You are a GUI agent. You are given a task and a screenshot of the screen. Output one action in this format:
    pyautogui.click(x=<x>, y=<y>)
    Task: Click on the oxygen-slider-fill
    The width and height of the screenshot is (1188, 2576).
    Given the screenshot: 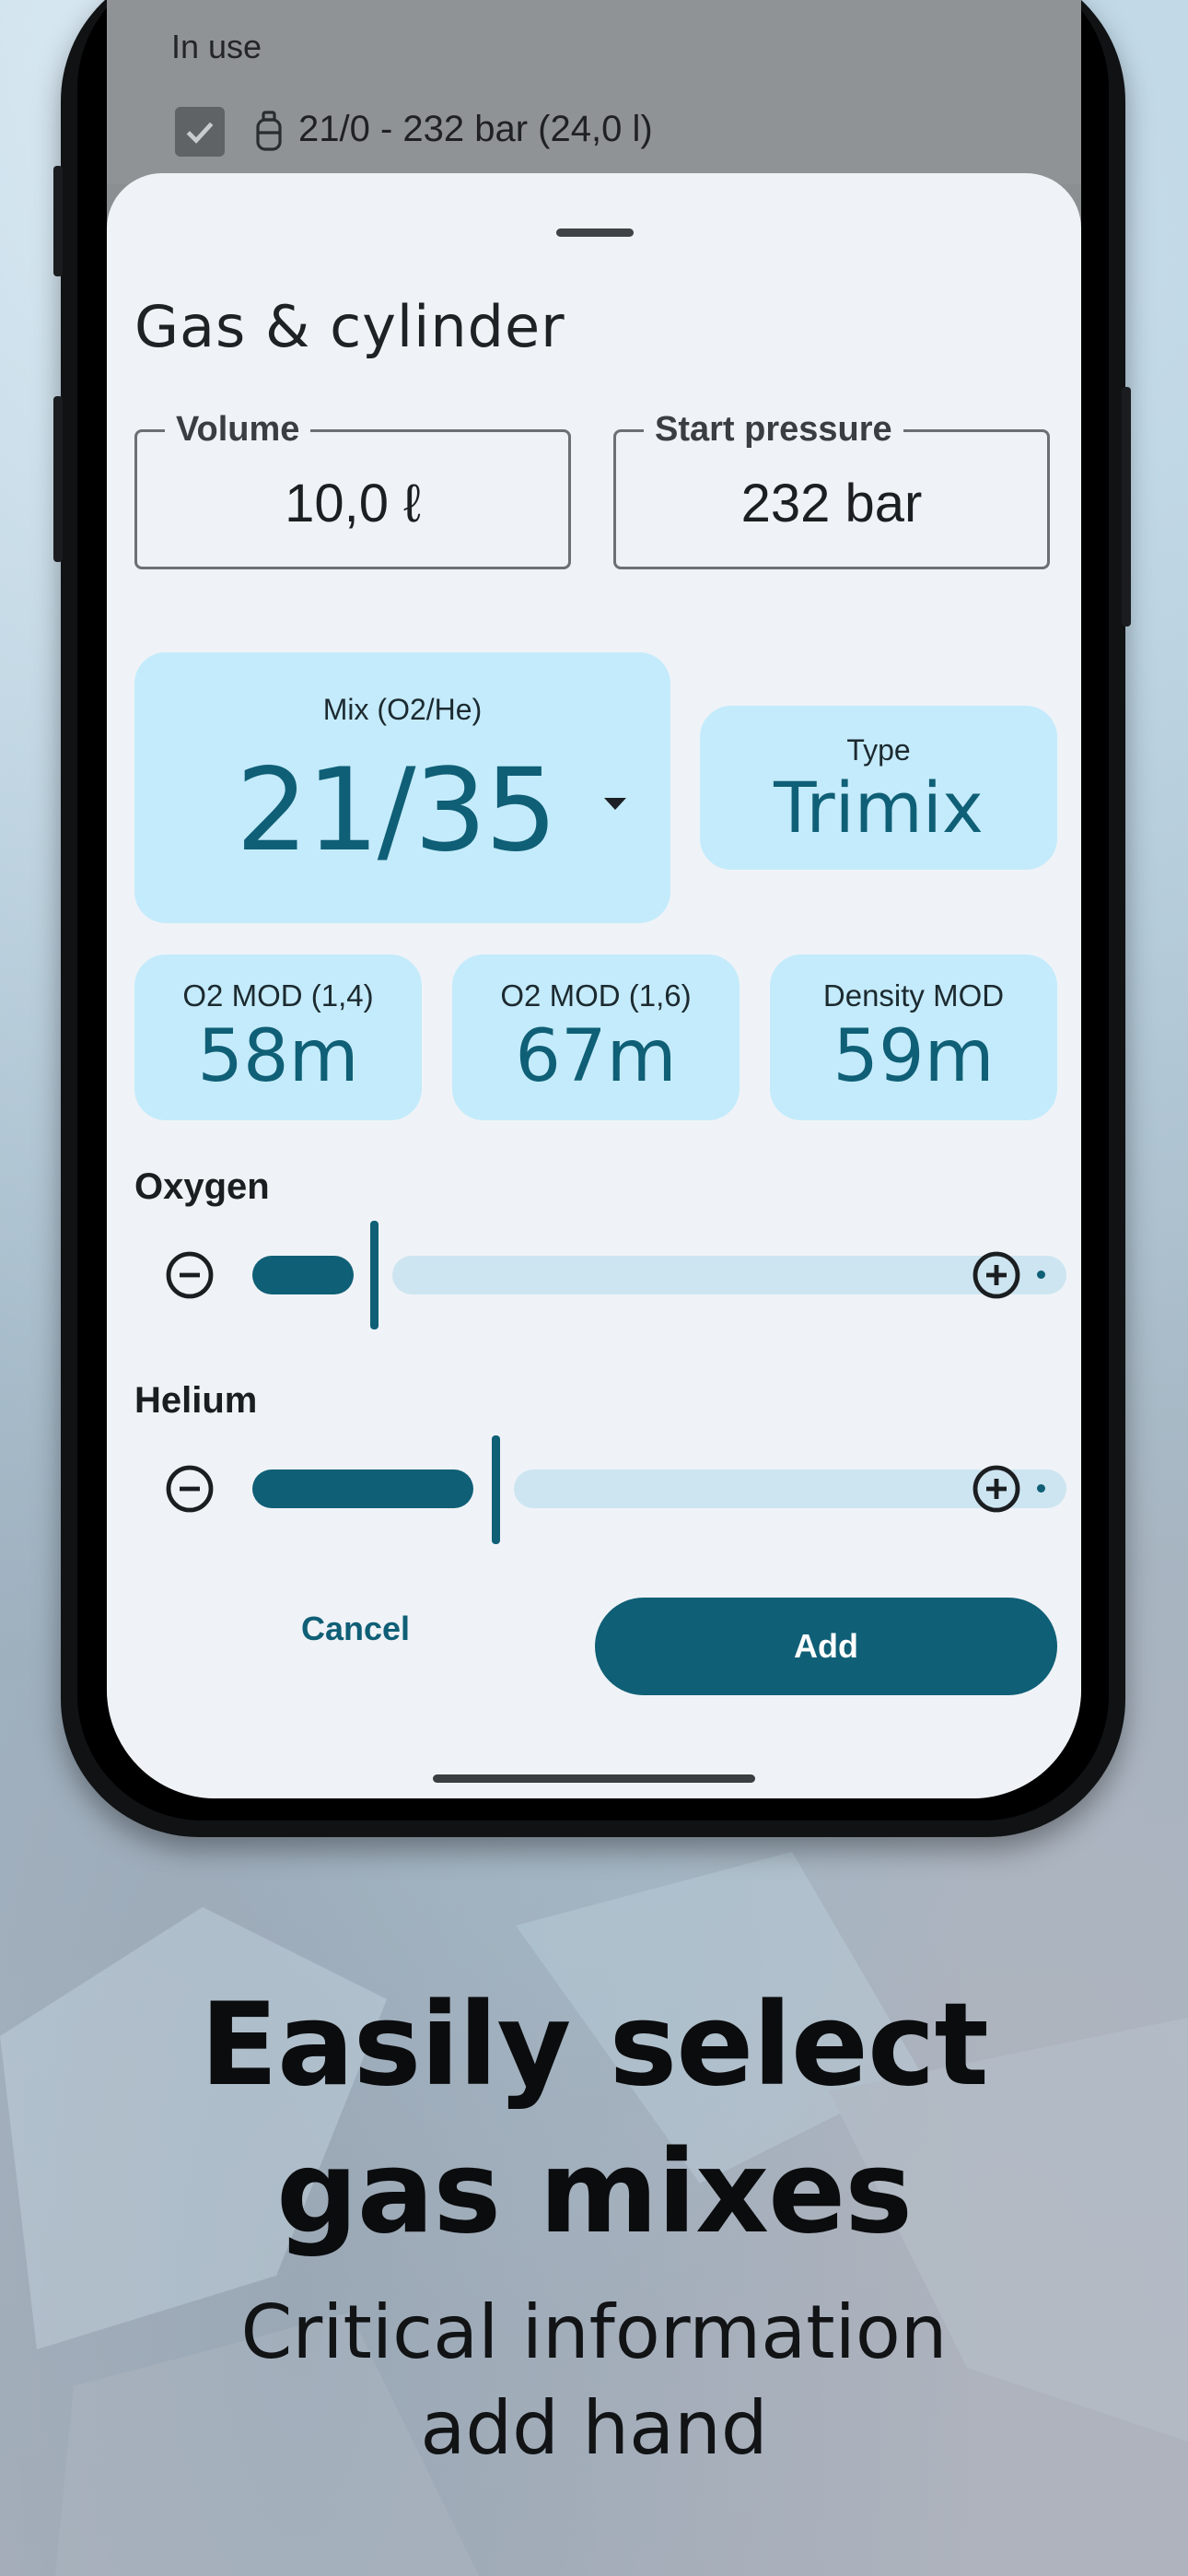 What is the action you would take?
    pyautogui.click(x=303, y=1275)
    